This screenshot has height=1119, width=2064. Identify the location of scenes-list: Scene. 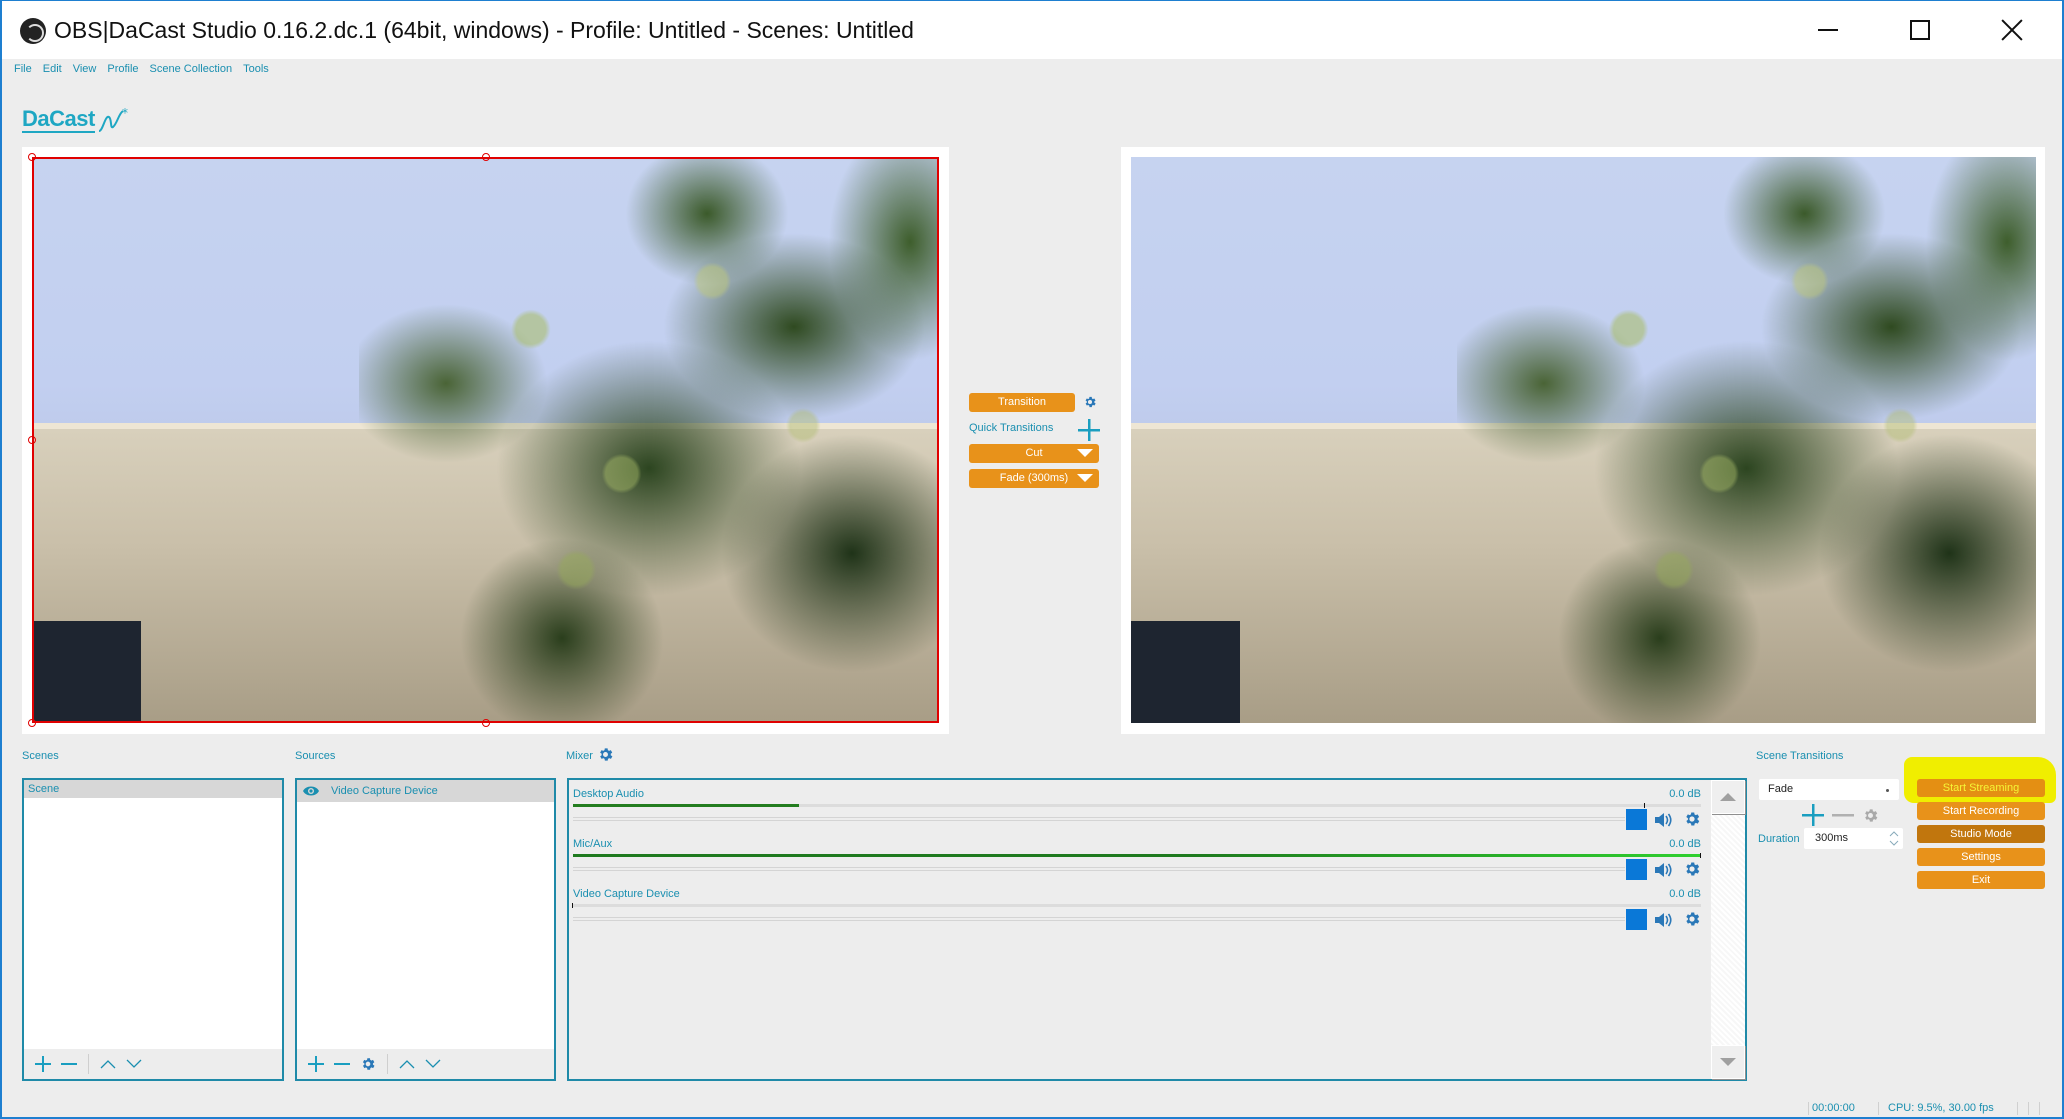
(153, 929).